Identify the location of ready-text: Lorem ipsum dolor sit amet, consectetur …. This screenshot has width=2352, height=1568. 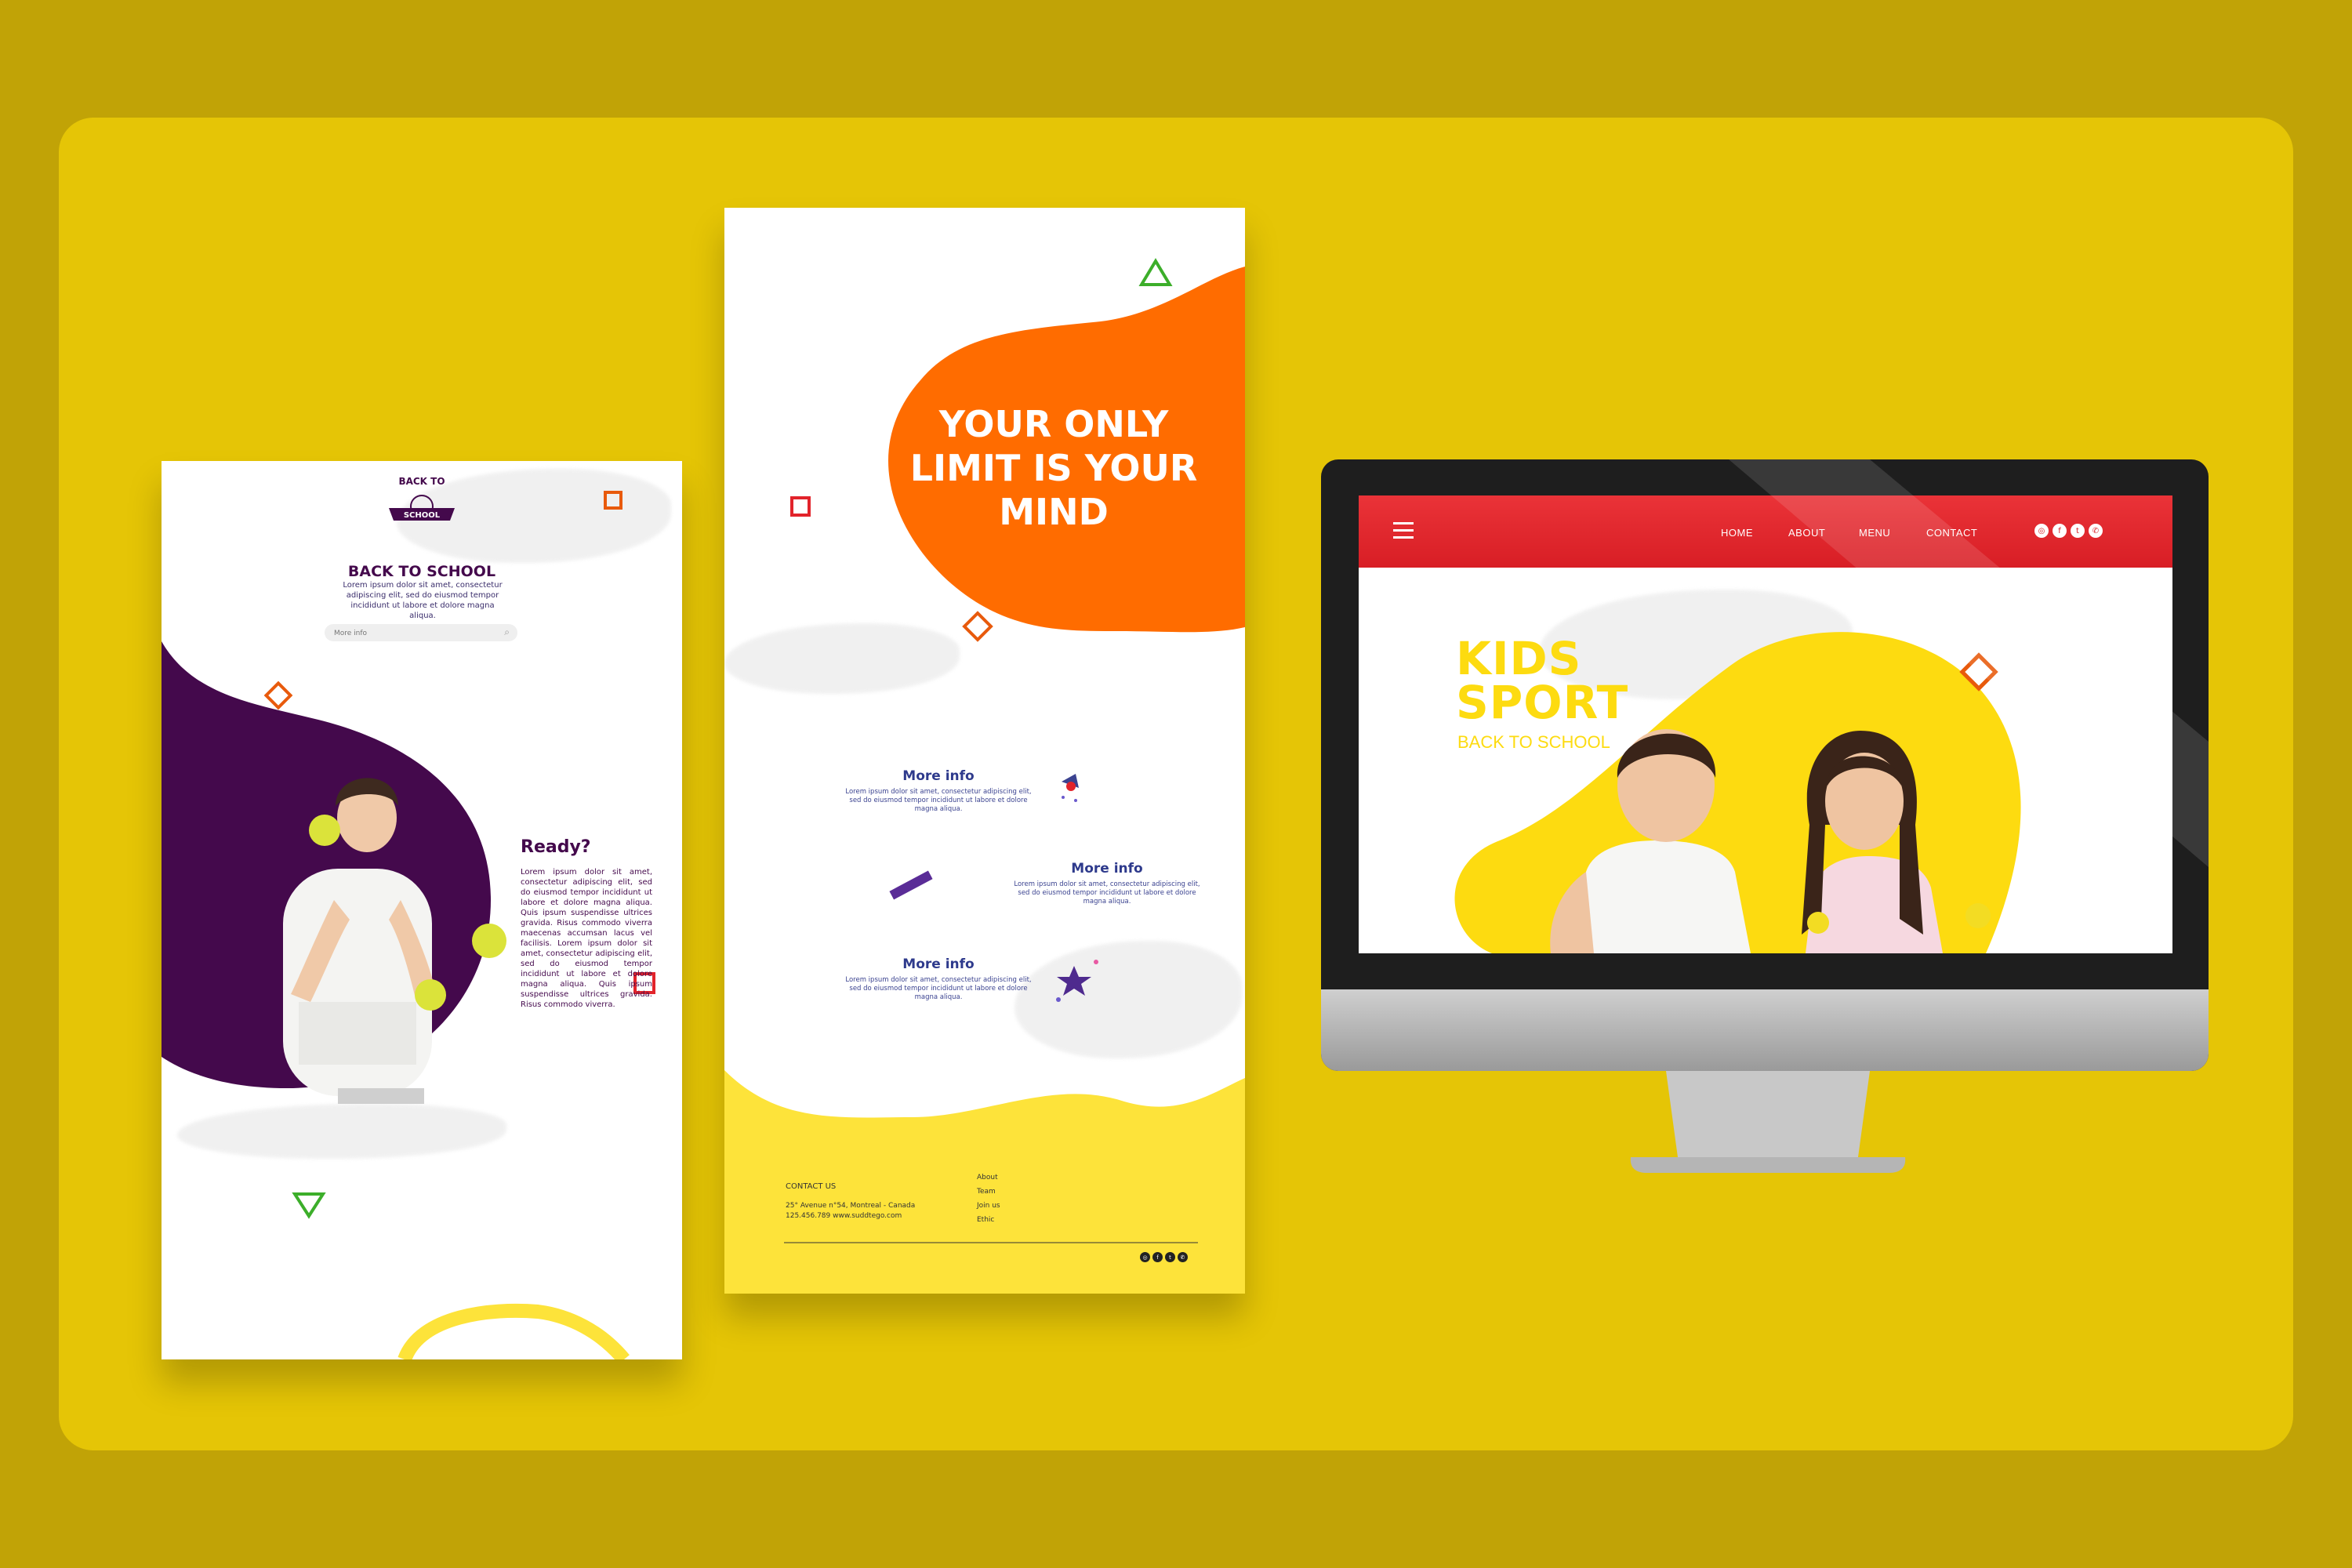
(586, 939).